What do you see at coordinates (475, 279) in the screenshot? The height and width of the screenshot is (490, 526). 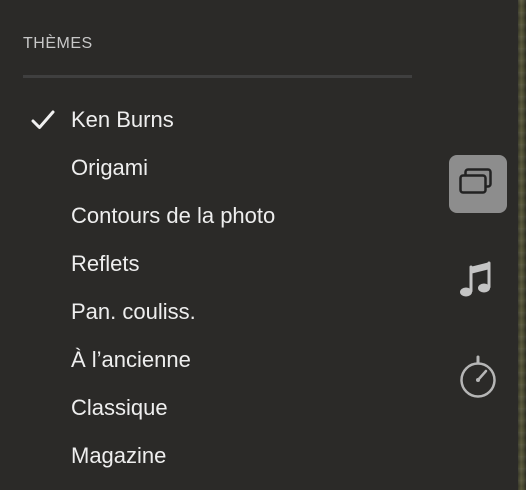 I see `music-note-icon` at bounding box center [475, 279].